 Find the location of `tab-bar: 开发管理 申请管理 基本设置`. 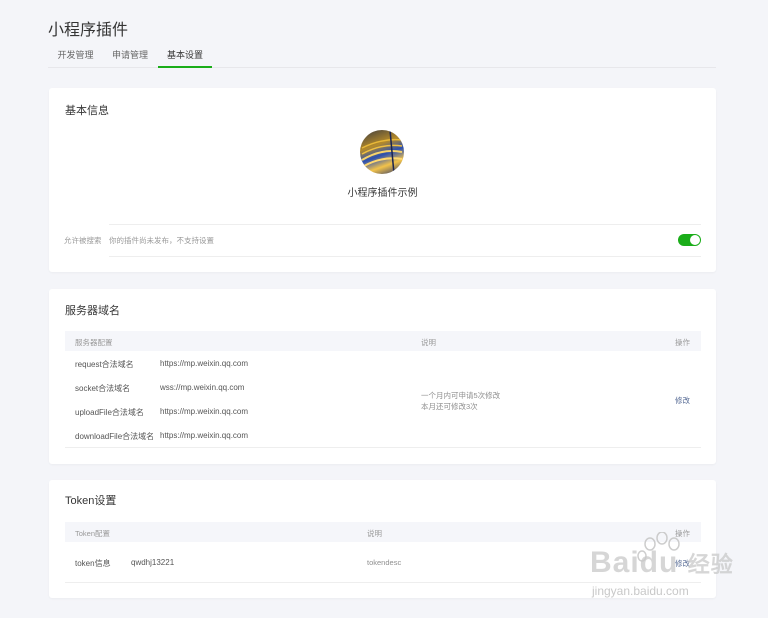

tab-bar: 开发管理 申请管理 基本设置 is located at coordinates (382, 57).